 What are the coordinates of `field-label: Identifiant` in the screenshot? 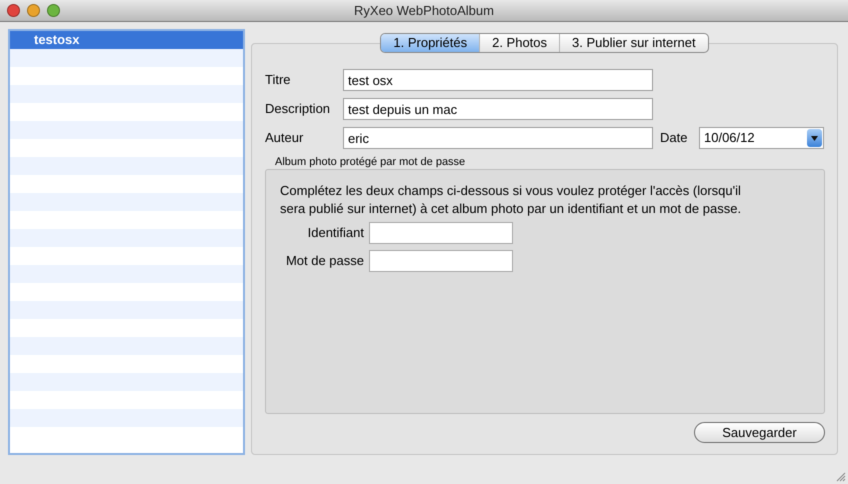 It's located at (335, 233).